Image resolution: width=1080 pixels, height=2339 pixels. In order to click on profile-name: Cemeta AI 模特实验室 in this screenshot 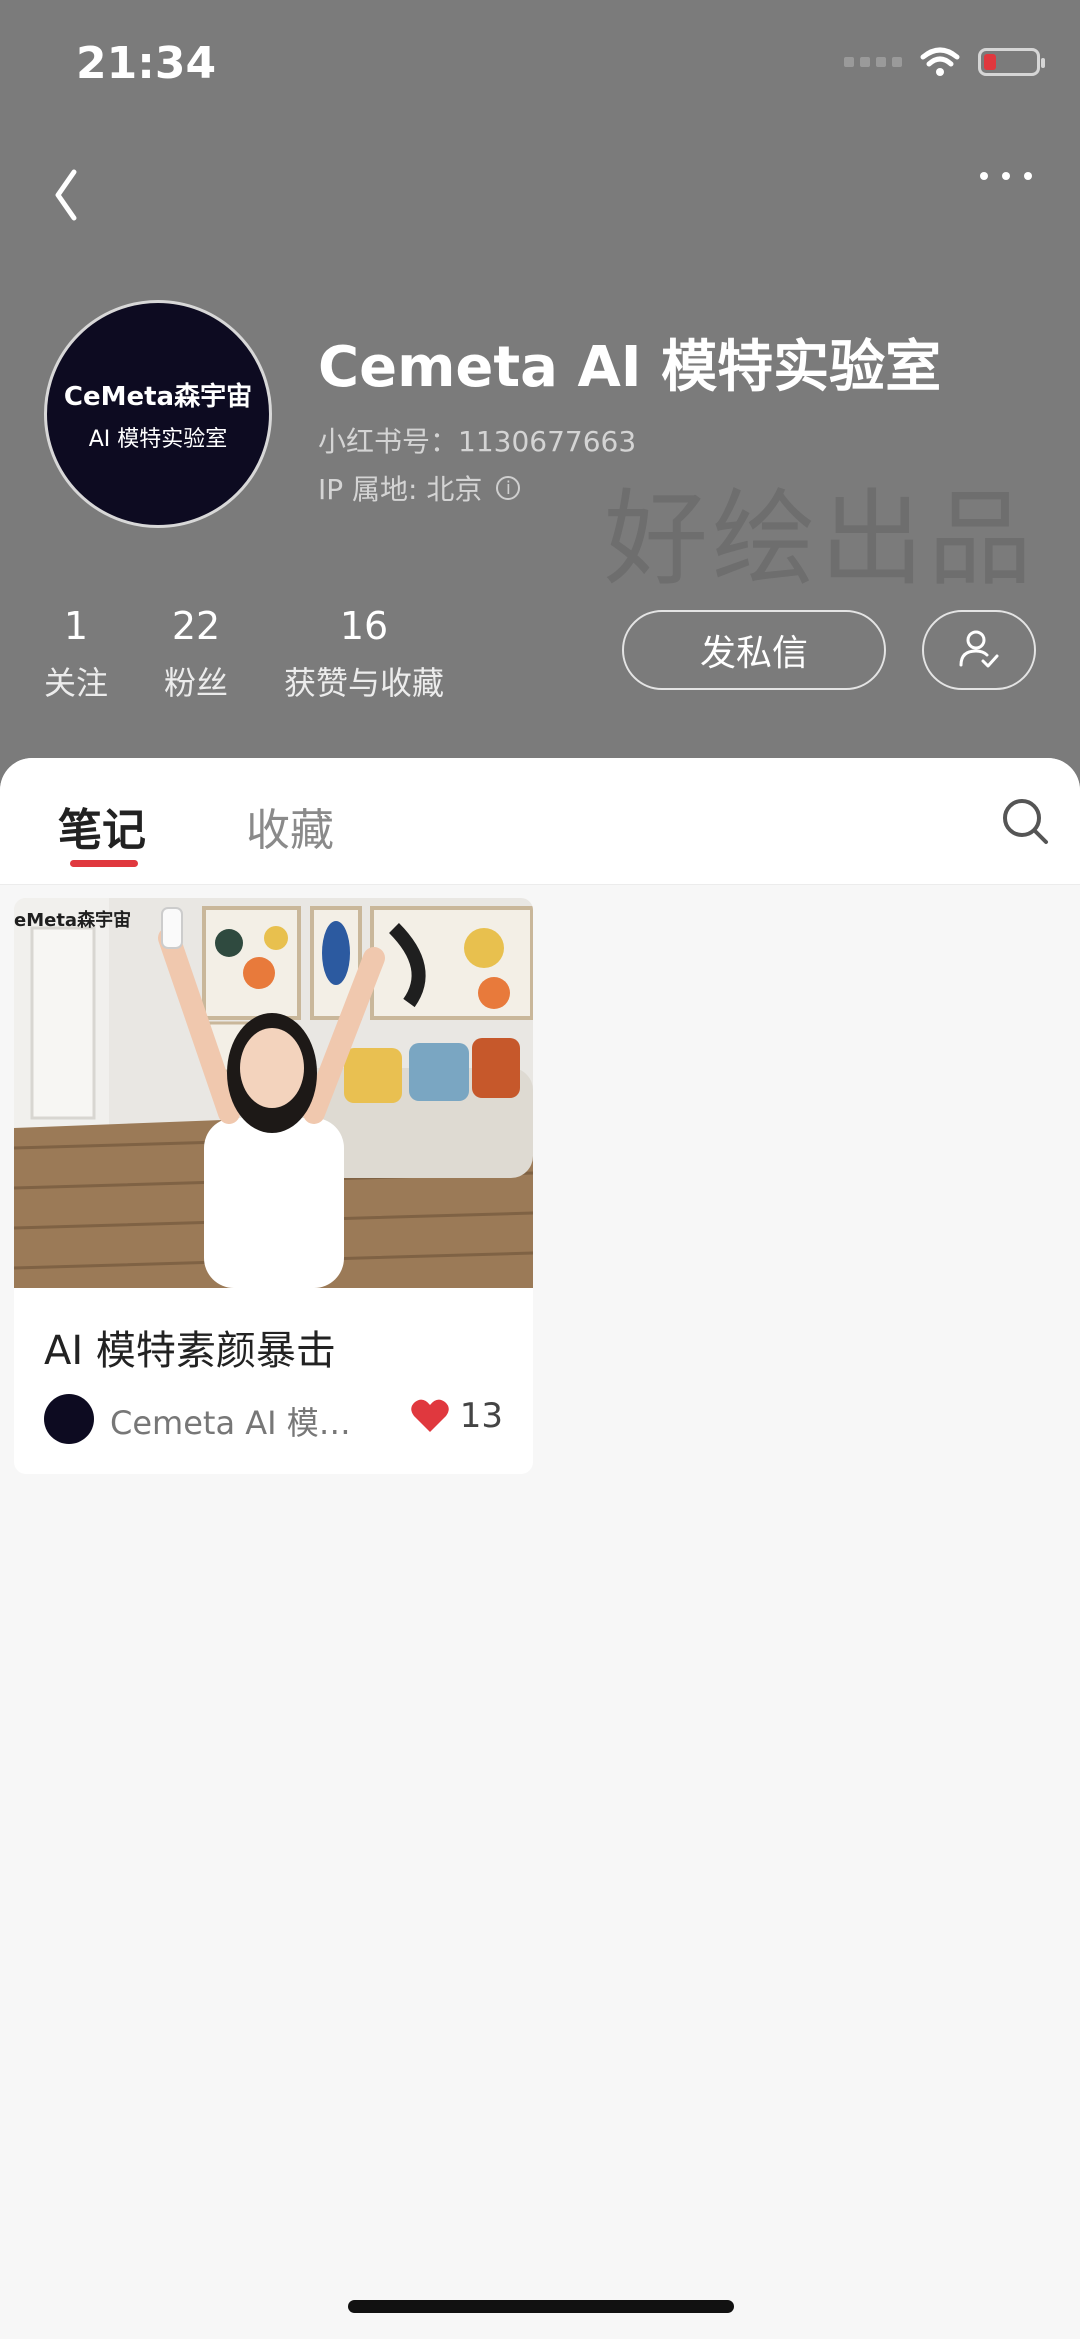, I will do `click(630, 367)`.